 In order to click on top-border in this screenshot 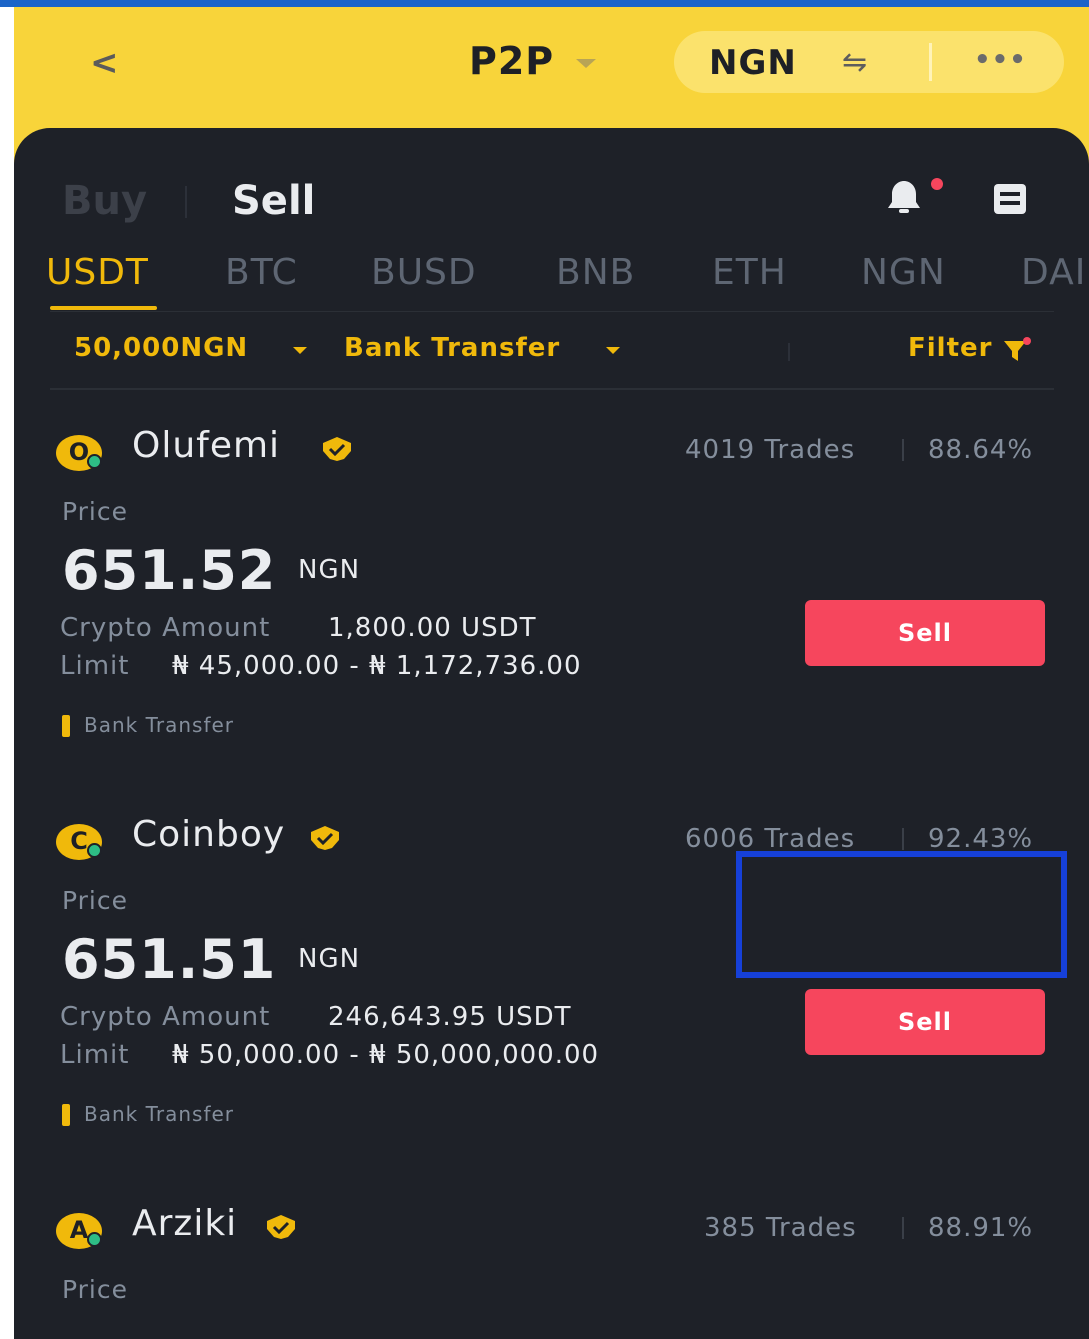, I will do `click(544, 3)`.